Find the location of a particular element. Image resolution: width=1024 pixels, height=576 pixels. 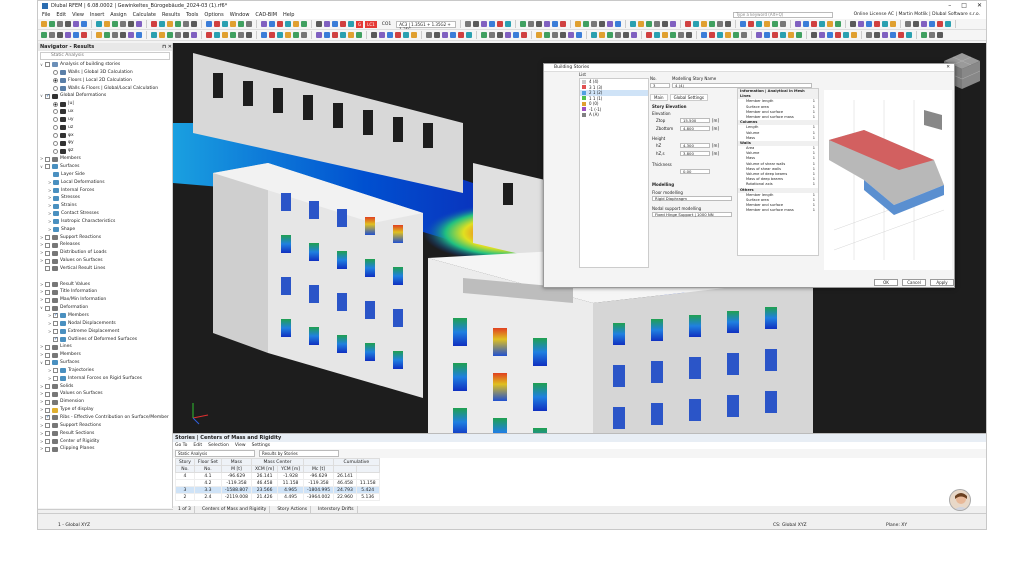

nav-item: > Local Deformations is located at coordinates (105, 183).